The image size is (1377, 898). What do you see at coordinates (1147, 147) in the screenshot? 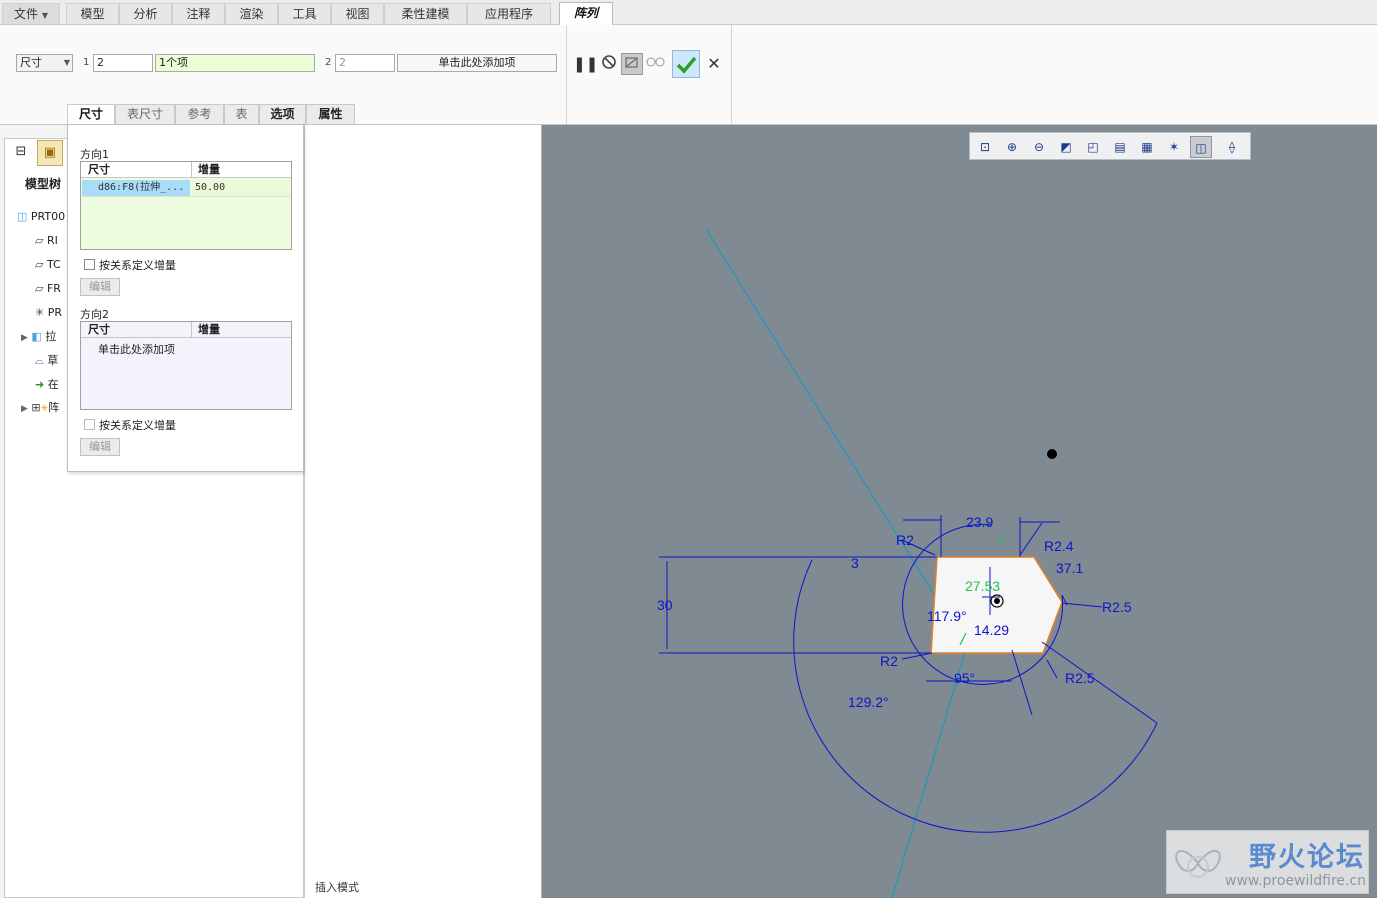
I see `view-manager-icon: ▦` at bounding box center [1147, 147].